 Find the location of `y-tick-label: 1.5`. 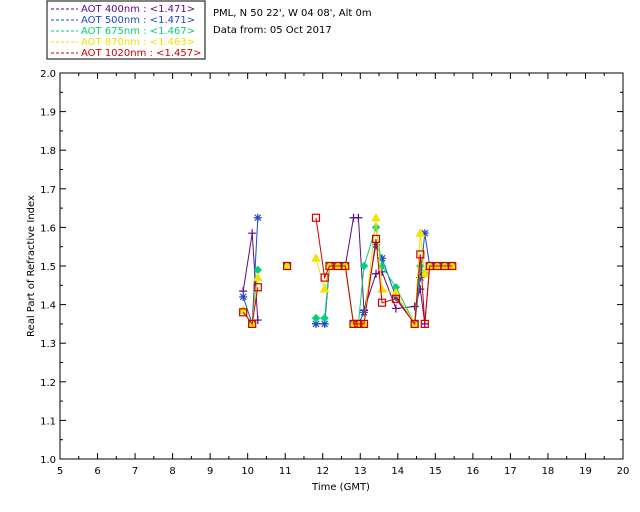

y-tick-label: 1.5 is located at coordinates (48, 267).